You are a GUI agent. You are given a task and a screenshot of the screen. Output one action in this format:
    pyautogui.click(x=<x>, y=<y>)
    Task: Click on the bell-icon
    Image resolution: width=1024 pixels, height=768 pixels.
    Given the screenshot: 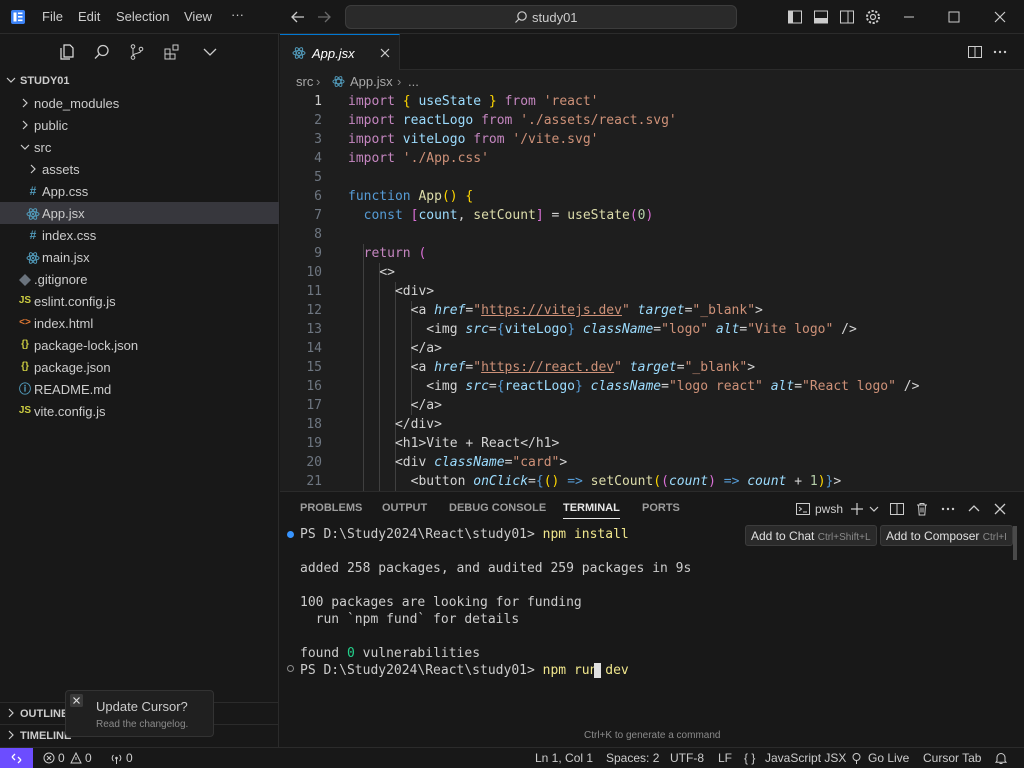 What is the action you would take?
    pyautogui.click(x=1001, y=758)
    